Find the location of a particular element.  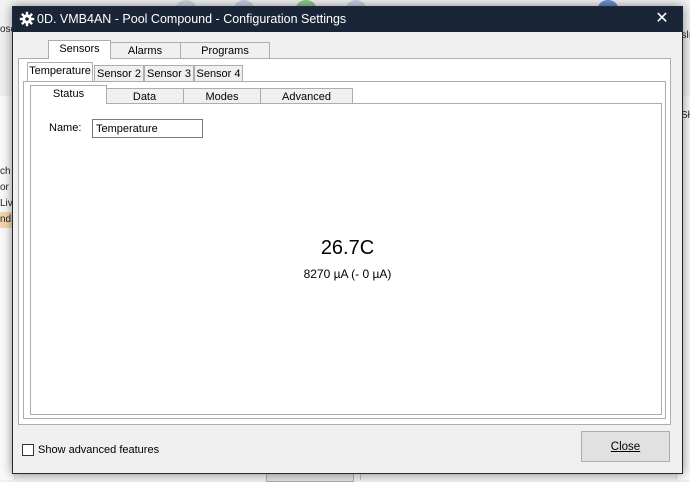

name-input is located at coordinates (147, 128).